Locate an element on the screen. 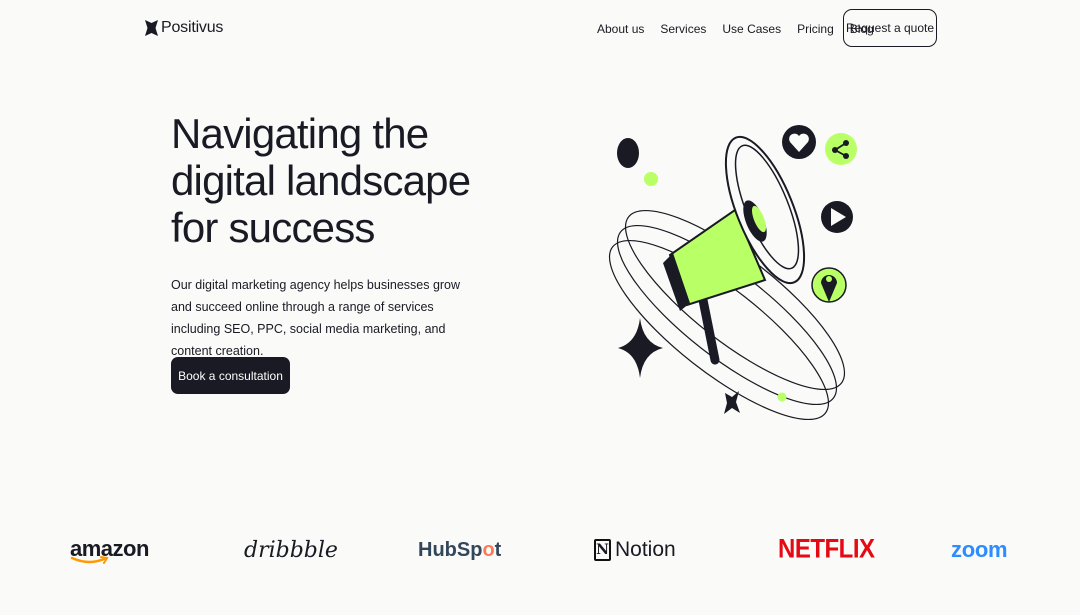  hubspot-logo: HubSp o t is located at coordinates (459, 550).